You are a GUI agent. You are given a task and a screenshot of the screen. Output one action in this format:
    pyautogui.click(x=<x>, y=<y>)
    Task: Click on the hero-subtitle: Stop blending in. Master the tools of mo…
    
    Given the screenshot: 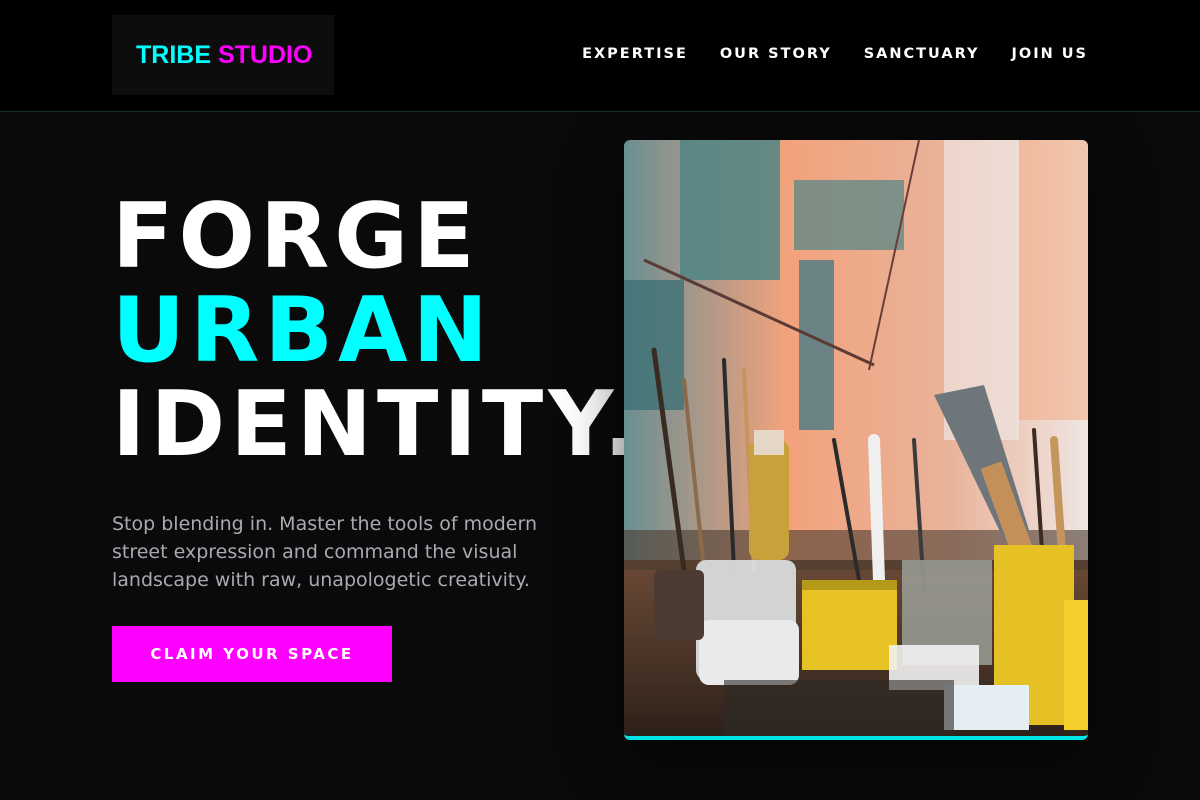 What is the action you would take?
    pyautogui.click(x=325, y=552)
    